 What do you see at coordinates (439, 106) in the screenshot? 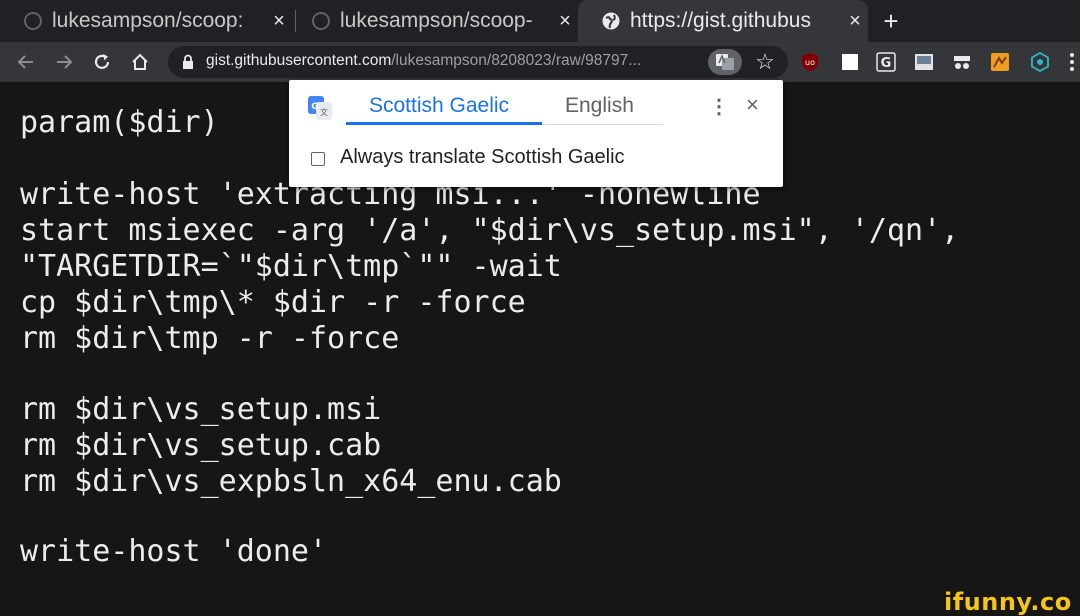
I see `source-language-tab: Scottish Gaelic` at bounding box center [439, 106].